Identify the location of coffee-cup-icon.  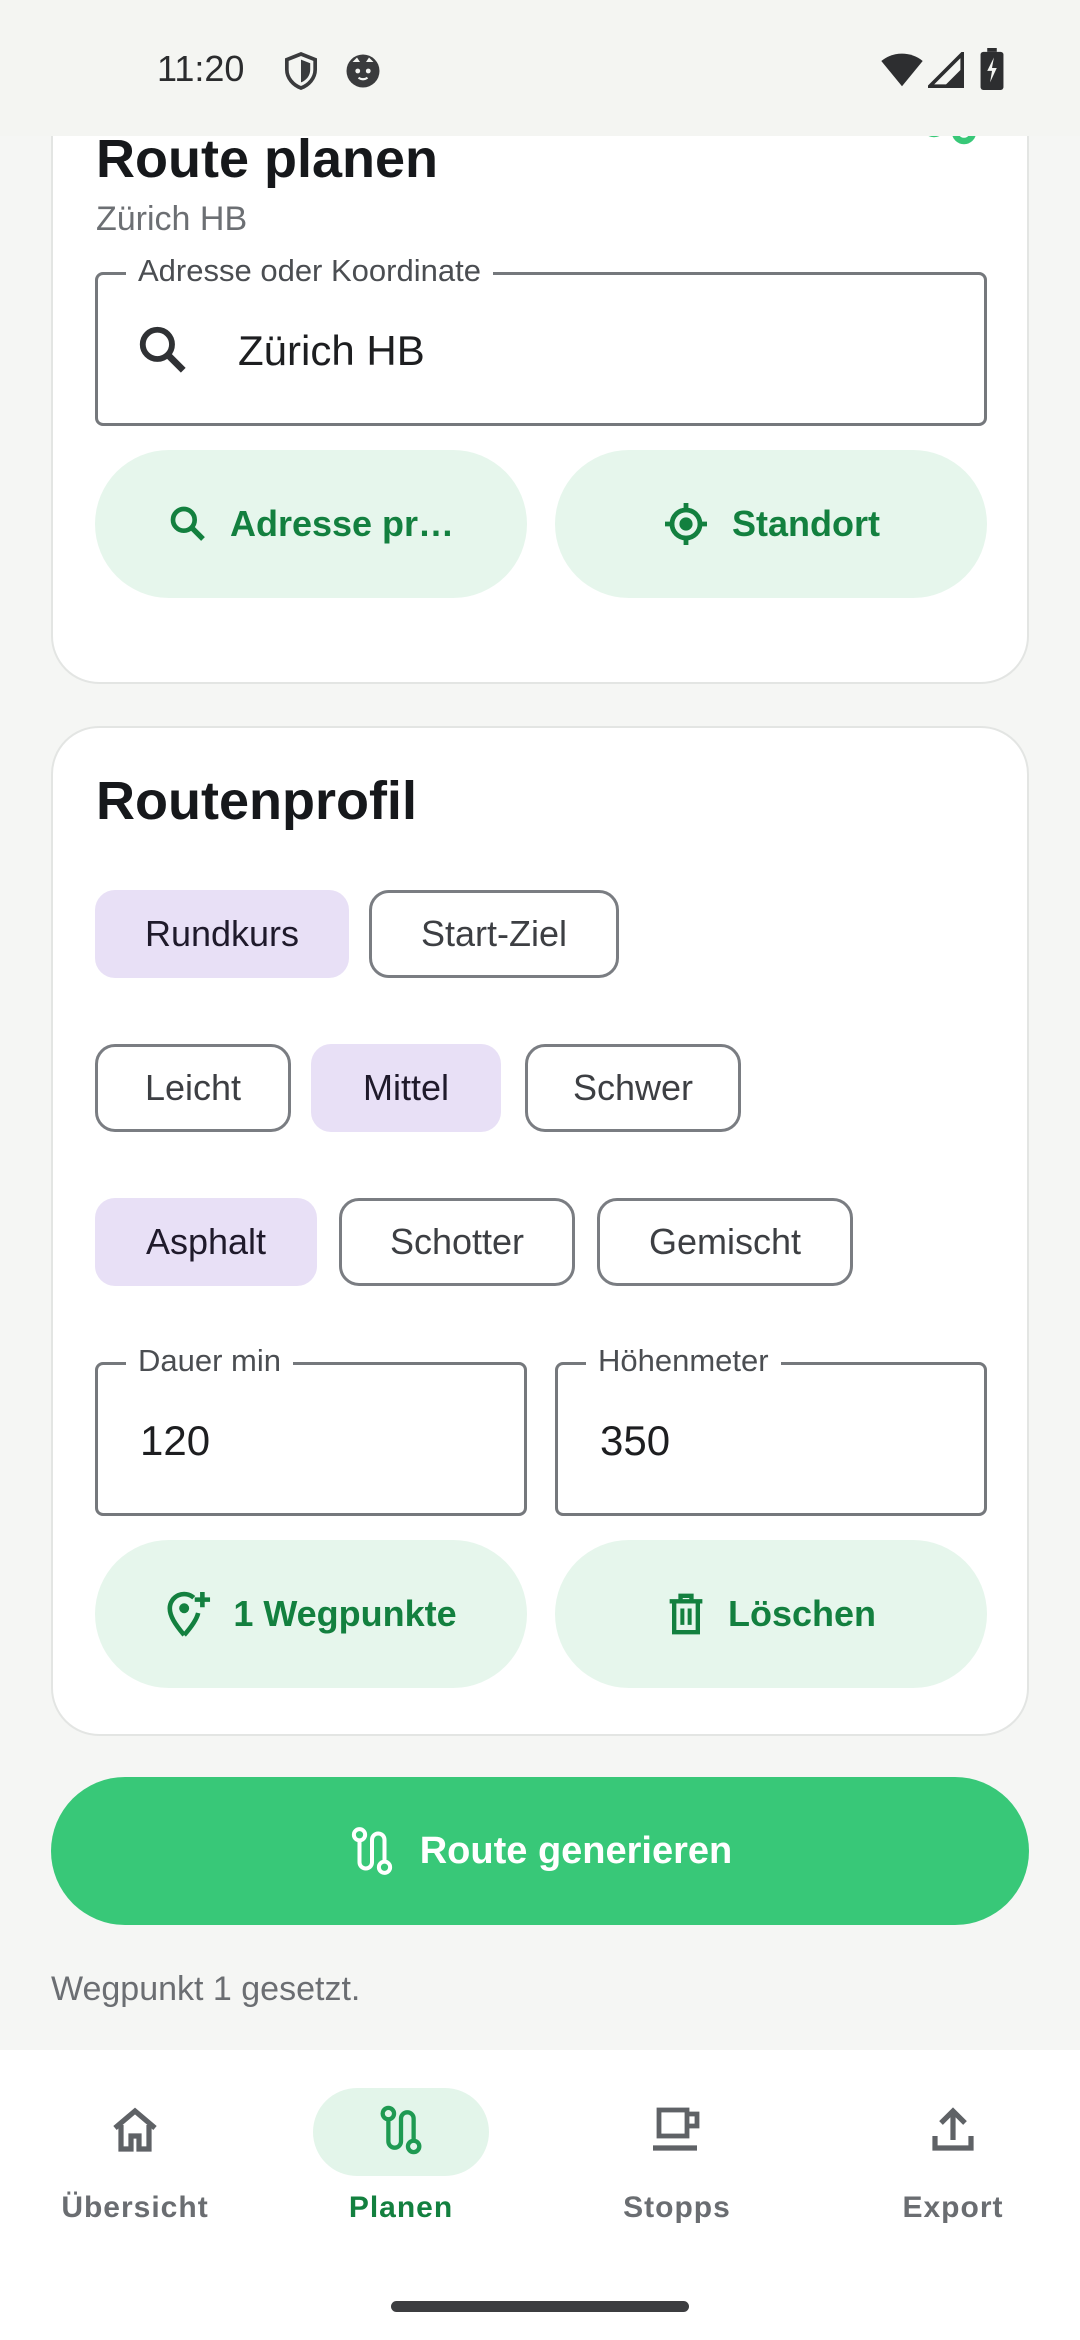
(677, 2132).